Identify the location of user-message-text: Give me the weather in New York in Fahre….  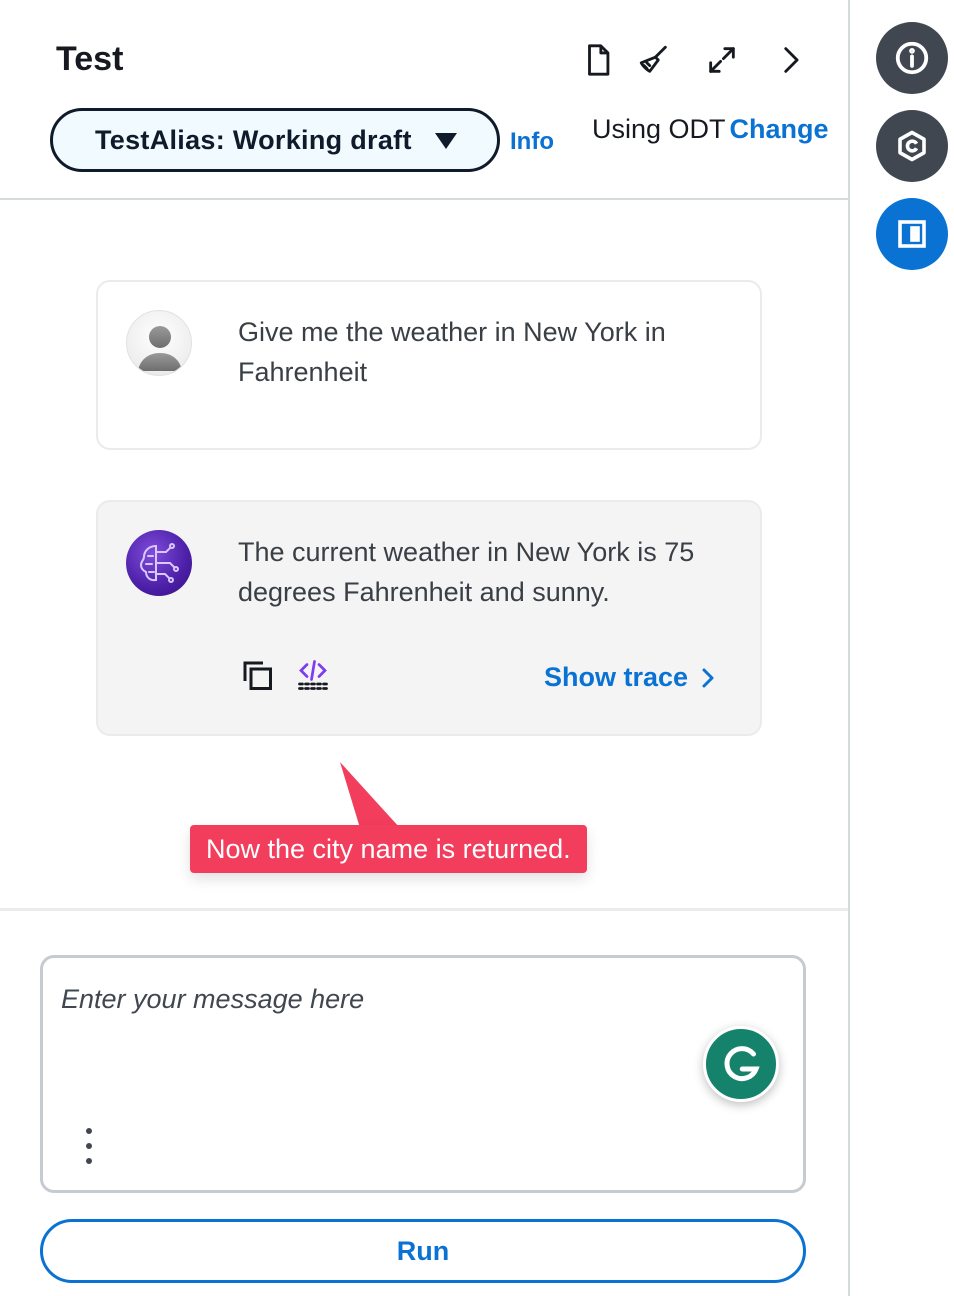
(452, 352).